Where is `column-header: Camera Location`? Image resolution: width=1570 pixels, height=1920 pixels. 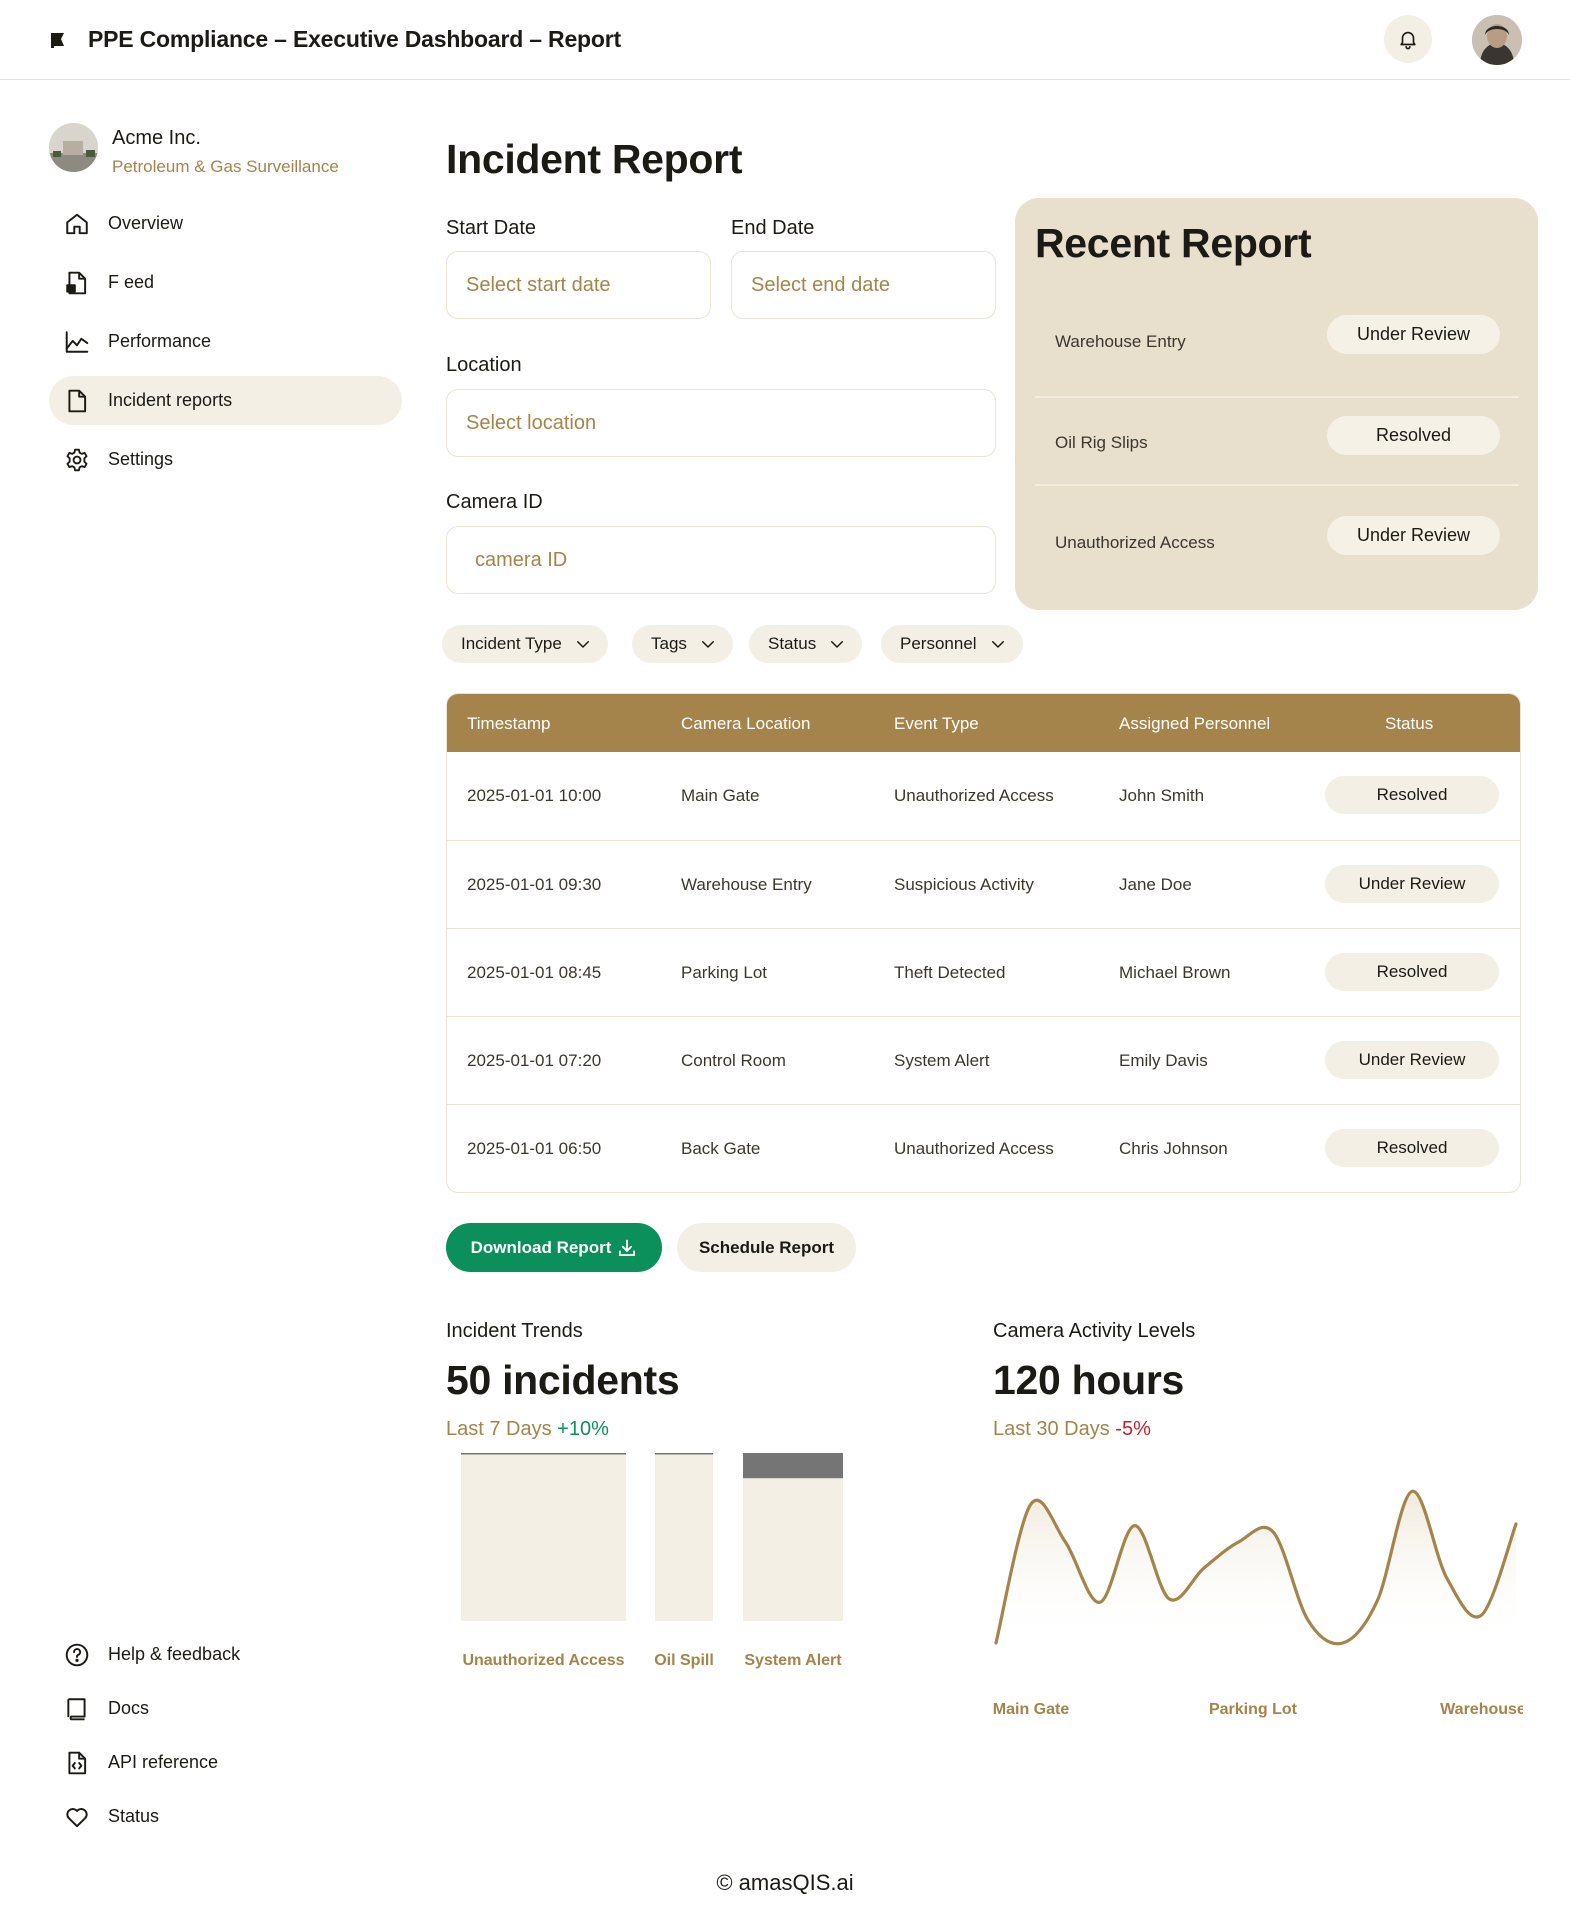 column-header: Camera Location is located at coordinates (746, 723).